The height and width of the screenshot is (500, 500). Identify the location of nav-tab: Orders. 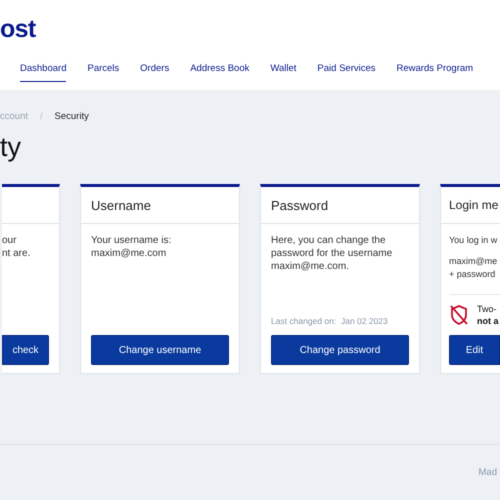
(155, 72).